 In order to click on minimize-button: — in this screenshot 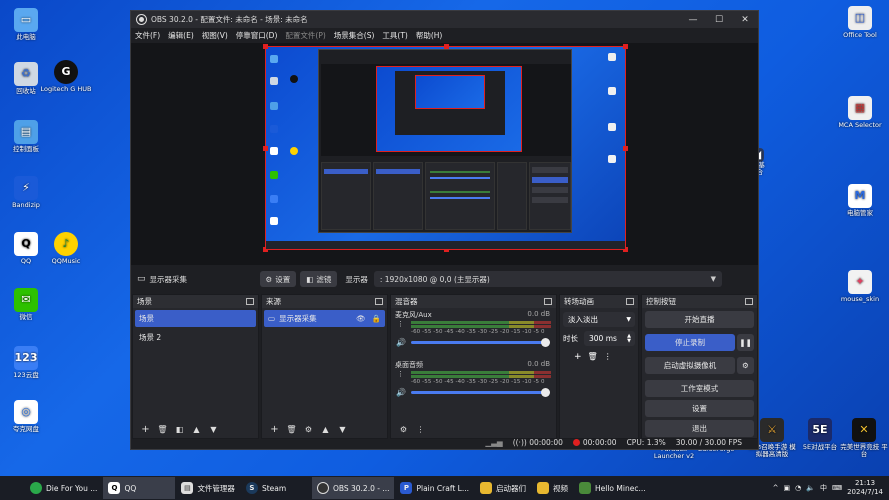, I will do `click(693, 20)`.